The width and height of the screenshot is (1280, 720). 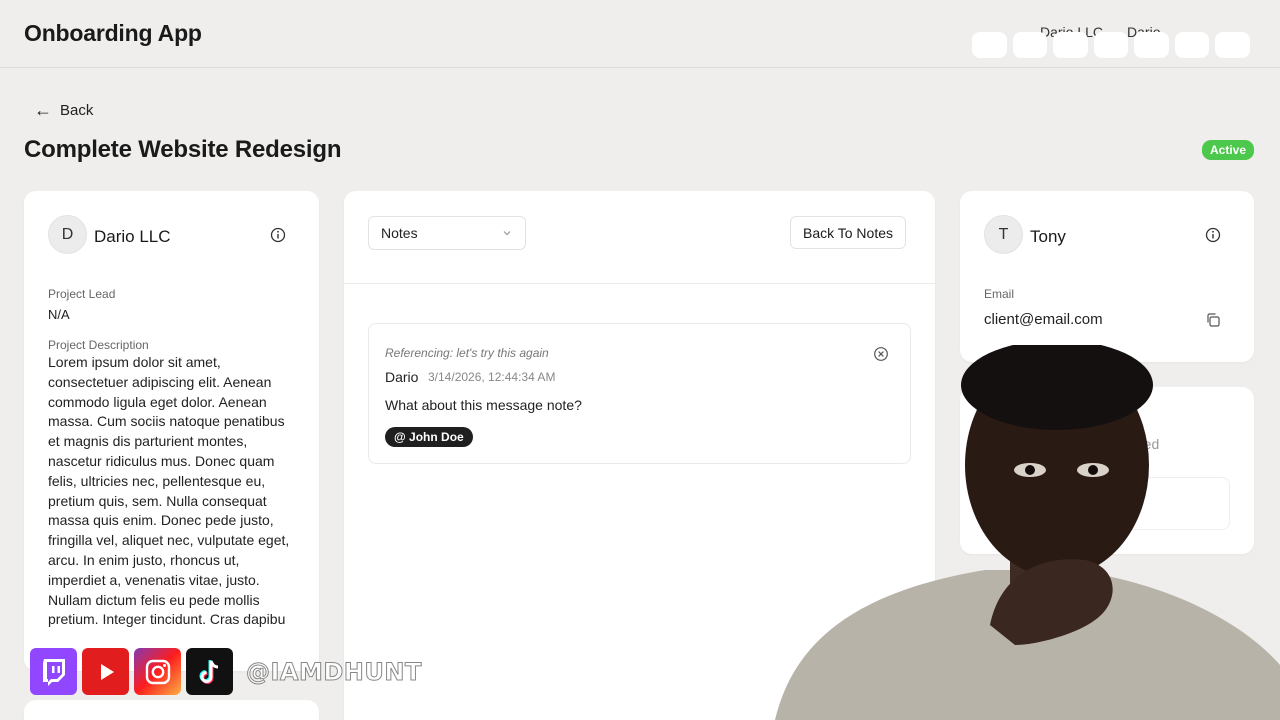 What do you see at coordinates (447, 233) in the screenshot?
I see `notes-select: Notes` at bounding box center [447, 233].